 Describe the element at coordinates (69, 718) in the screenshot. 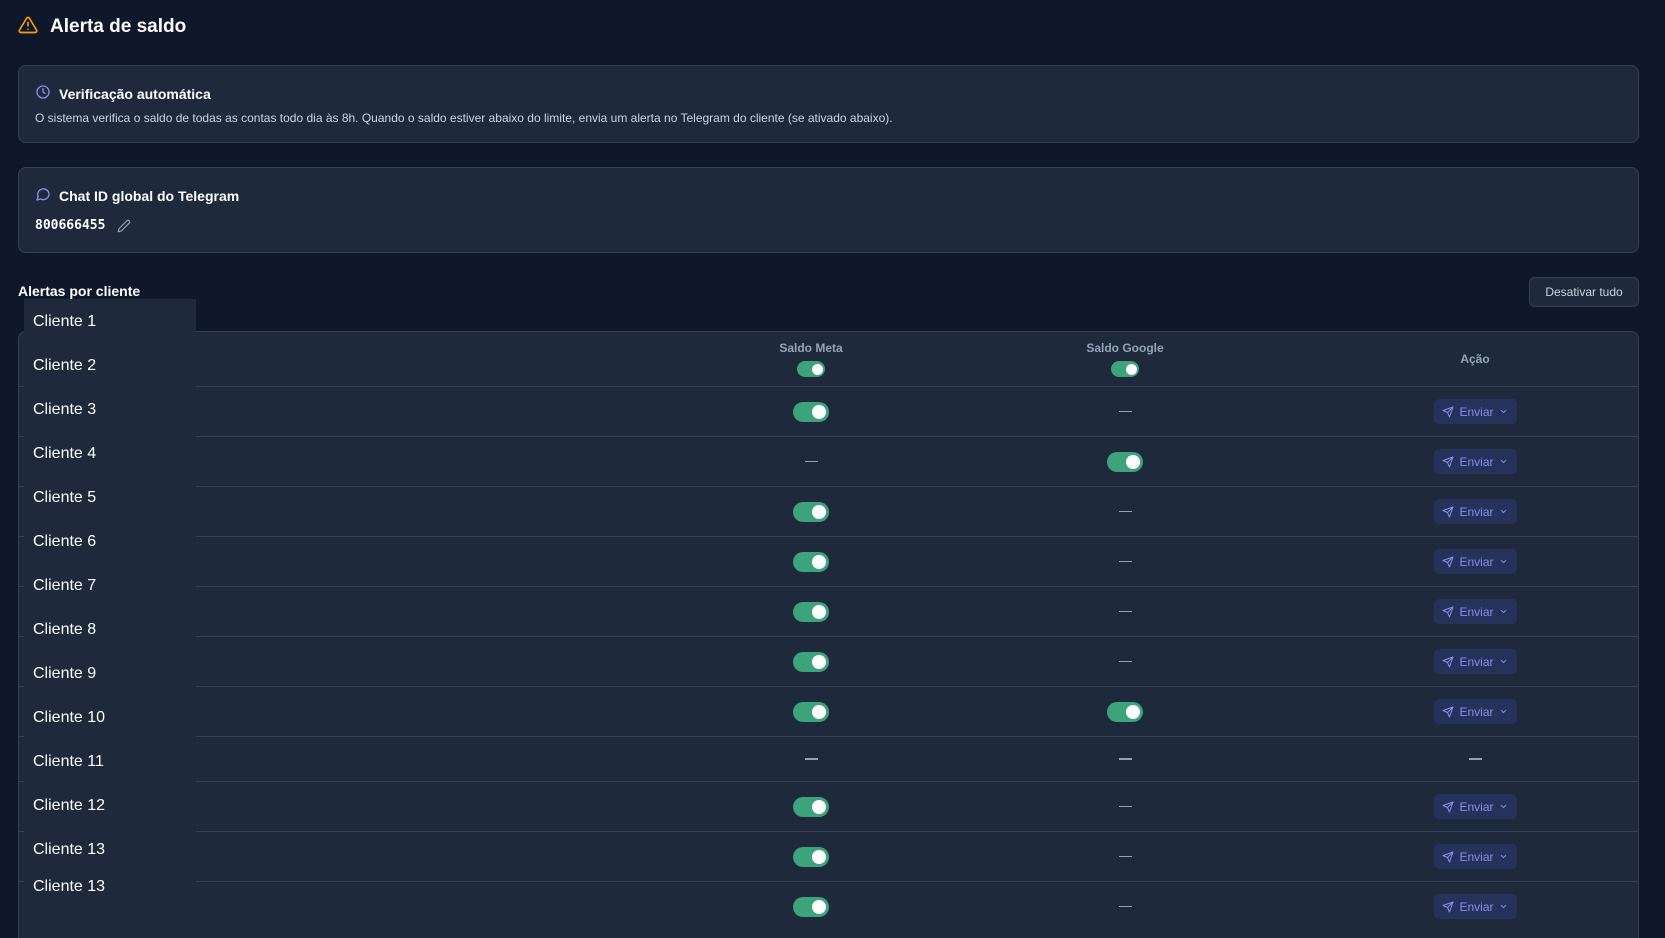

I see `client-list-item: Cliente 10` at that location.